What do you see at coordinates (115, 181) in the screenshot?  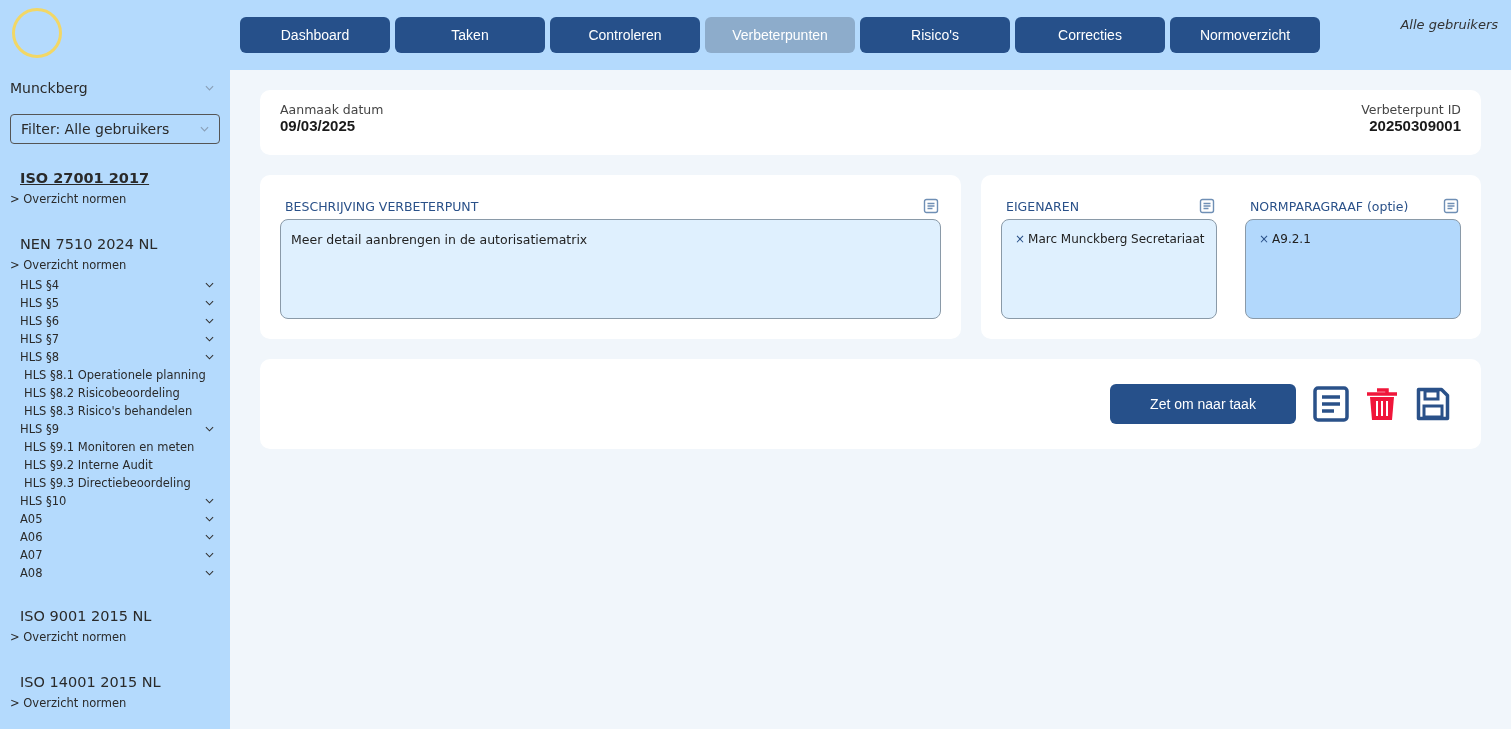 I see `norm-title: ISO 27001 2017` at bounding box center [115, 181].